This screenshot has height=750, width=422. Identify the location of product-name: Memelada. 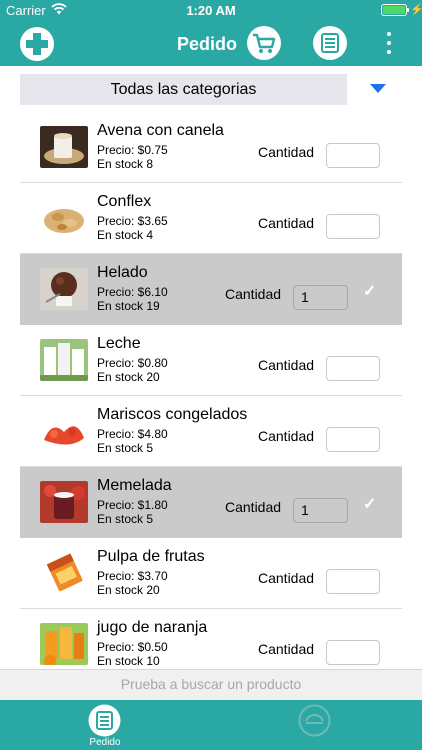
(134, 485).